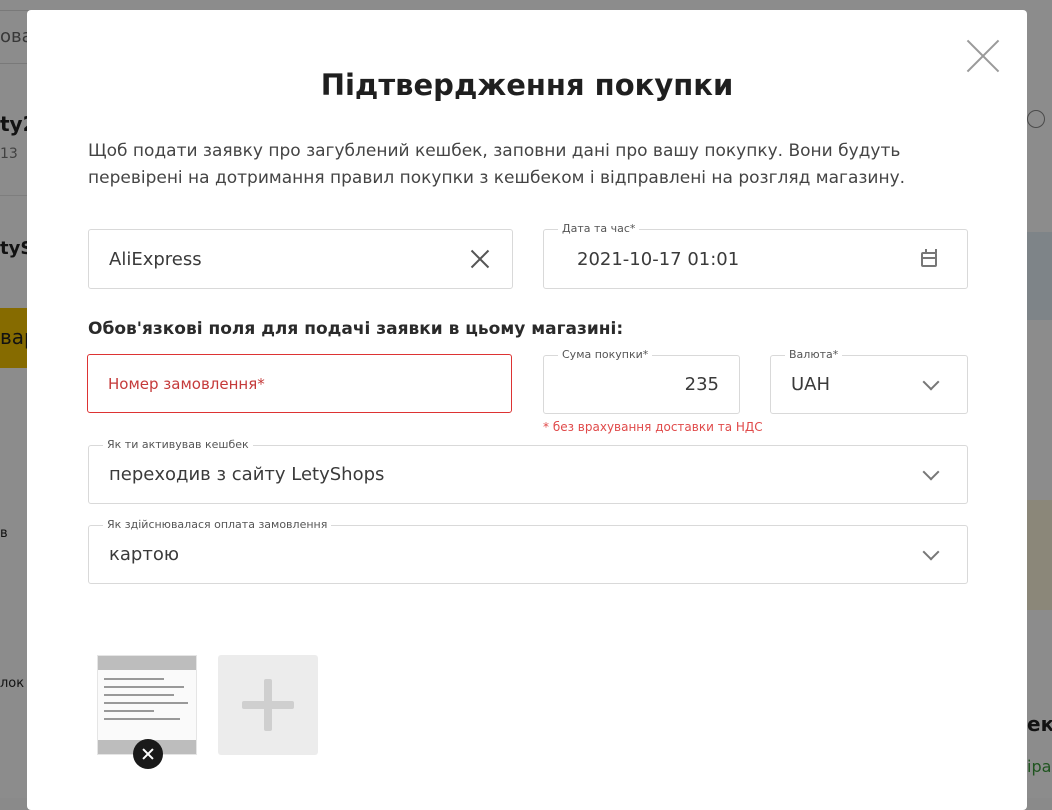  I want to click on currency-label: Валюта*, so click(814, 355).